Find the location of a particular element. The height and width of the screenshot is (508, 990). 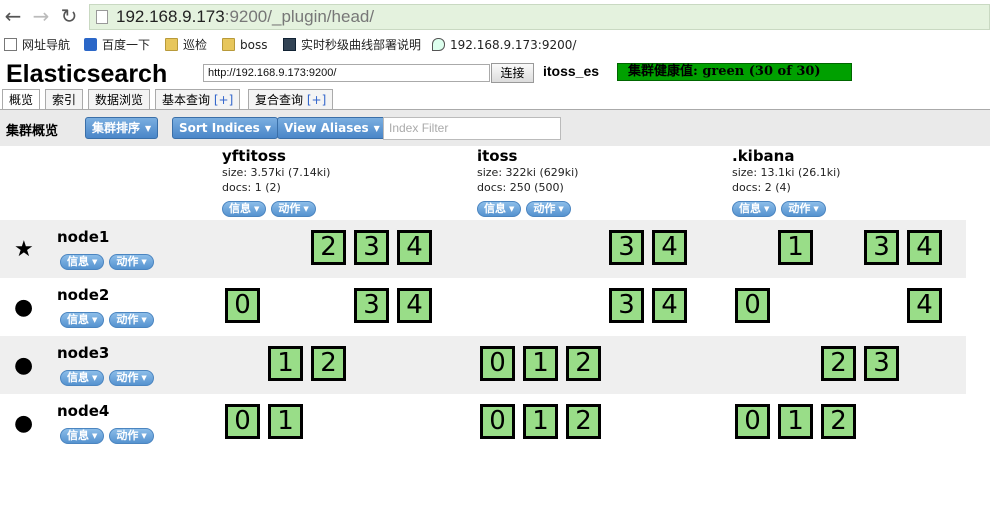

url-path: :9200/_plugin/head/ is located at coordinates (299, 16).